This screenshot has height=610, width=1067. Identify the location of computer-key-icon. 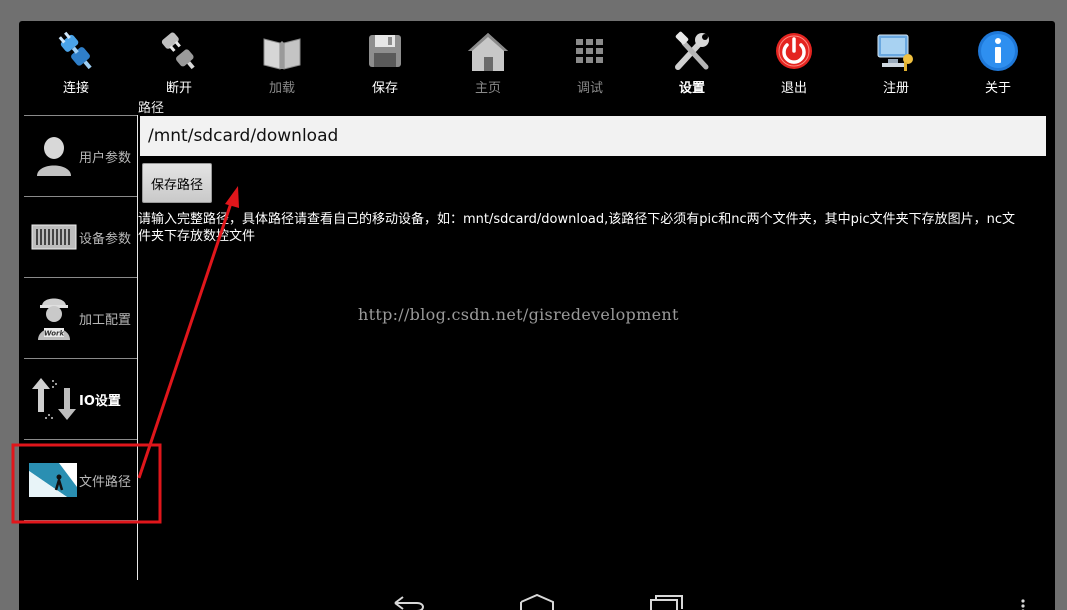
(896, 51).